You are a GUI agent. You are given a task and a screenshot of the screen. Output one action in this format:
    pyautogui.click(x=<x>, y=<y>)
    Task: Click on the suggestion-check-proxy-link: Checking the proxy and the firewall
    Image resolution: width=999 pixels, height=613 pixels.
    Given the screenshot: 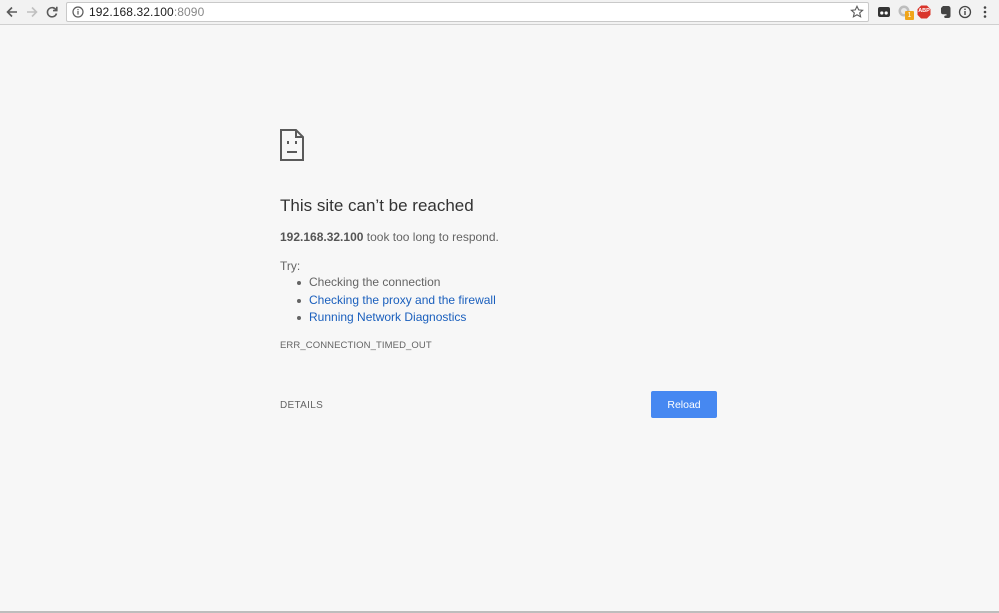 What is the action you would take?
    pyautogui.click(x=396, y=302)
    